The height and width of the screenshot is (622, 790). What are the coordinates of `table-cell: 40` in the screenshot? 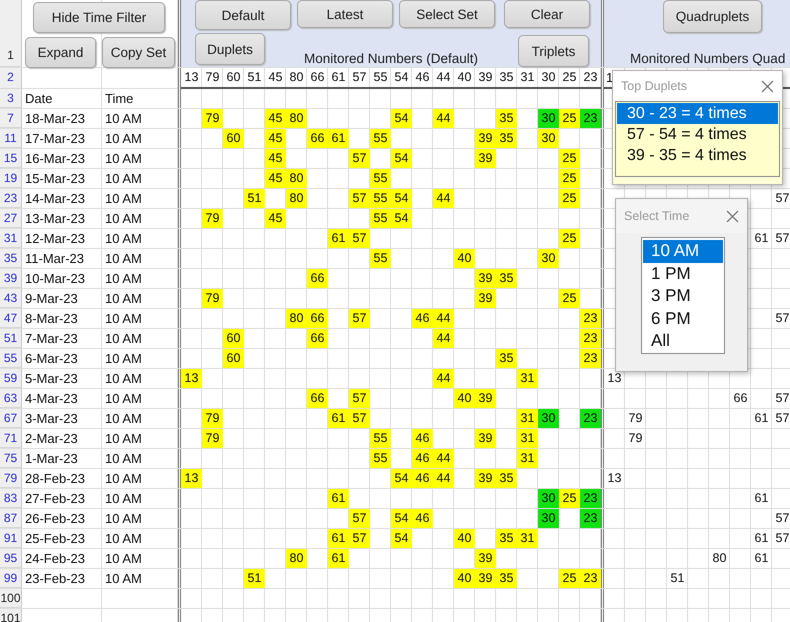 It's located at (464, 398).